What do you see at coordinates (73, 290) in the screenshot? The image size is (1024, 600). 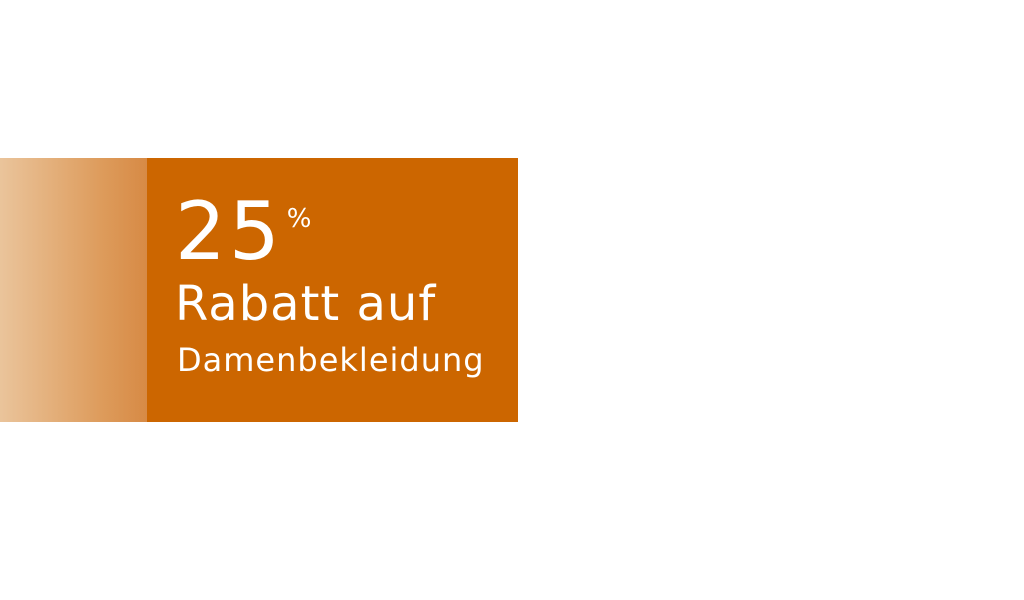 I see `banner-gradient-strip` at bounding box center [73, 290].